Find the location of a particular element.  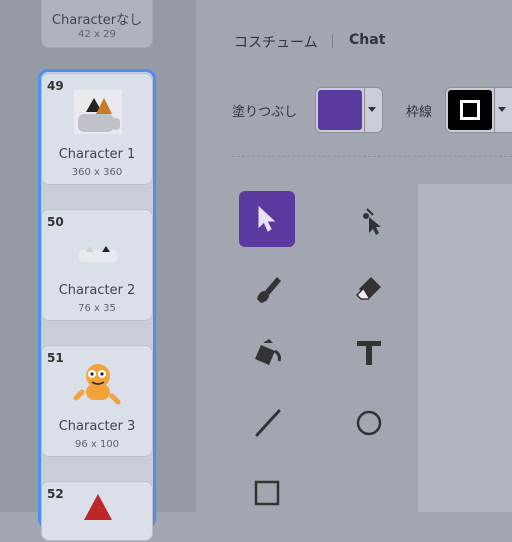

fill-color-picker is located at coordinates (349, 110).